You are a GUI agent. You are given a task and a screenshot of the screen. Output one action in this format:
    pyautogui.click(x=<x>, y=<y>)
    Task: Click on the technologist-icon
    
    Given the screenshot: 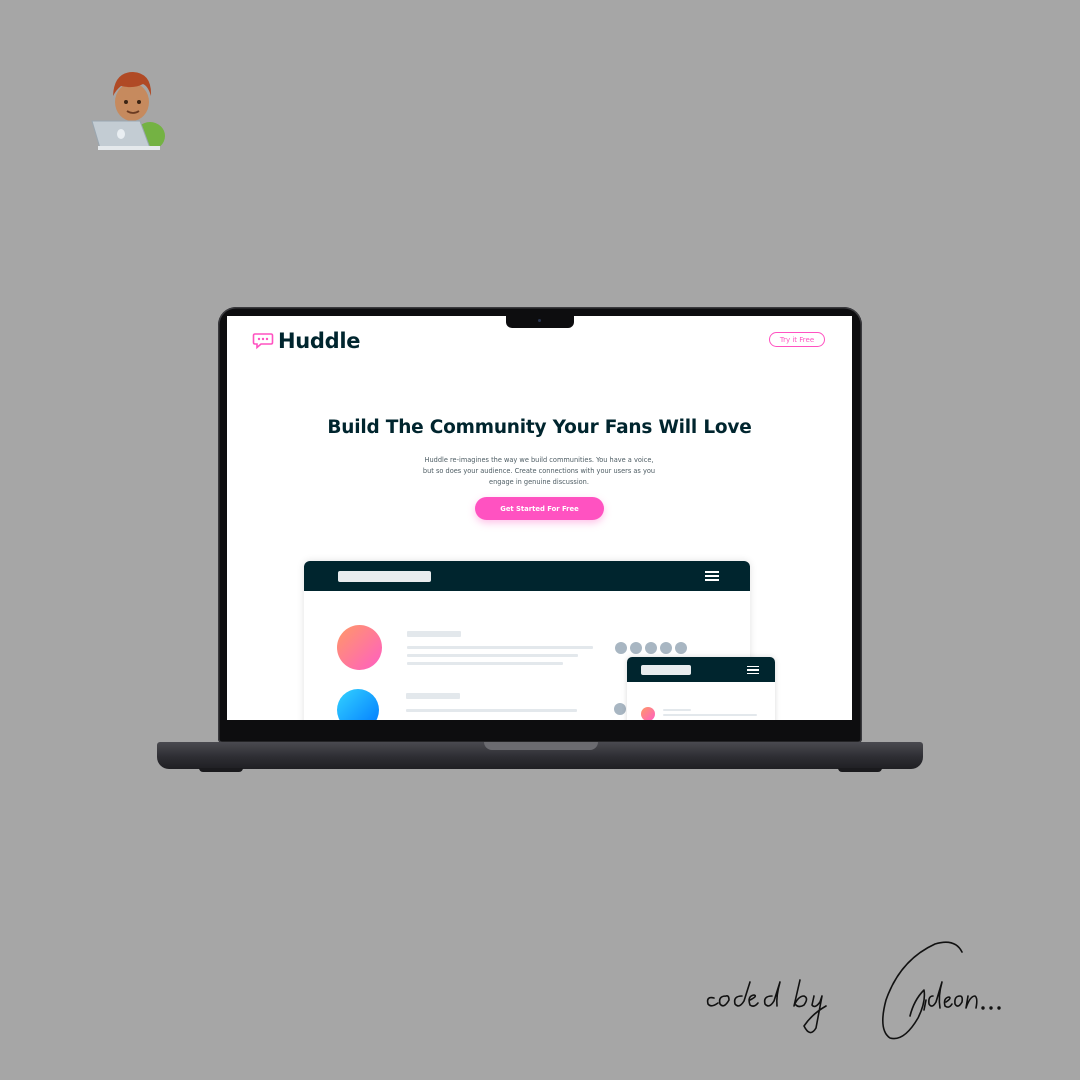 What is the action you would take?
    pyautogui.click(x=128, y=111)
    